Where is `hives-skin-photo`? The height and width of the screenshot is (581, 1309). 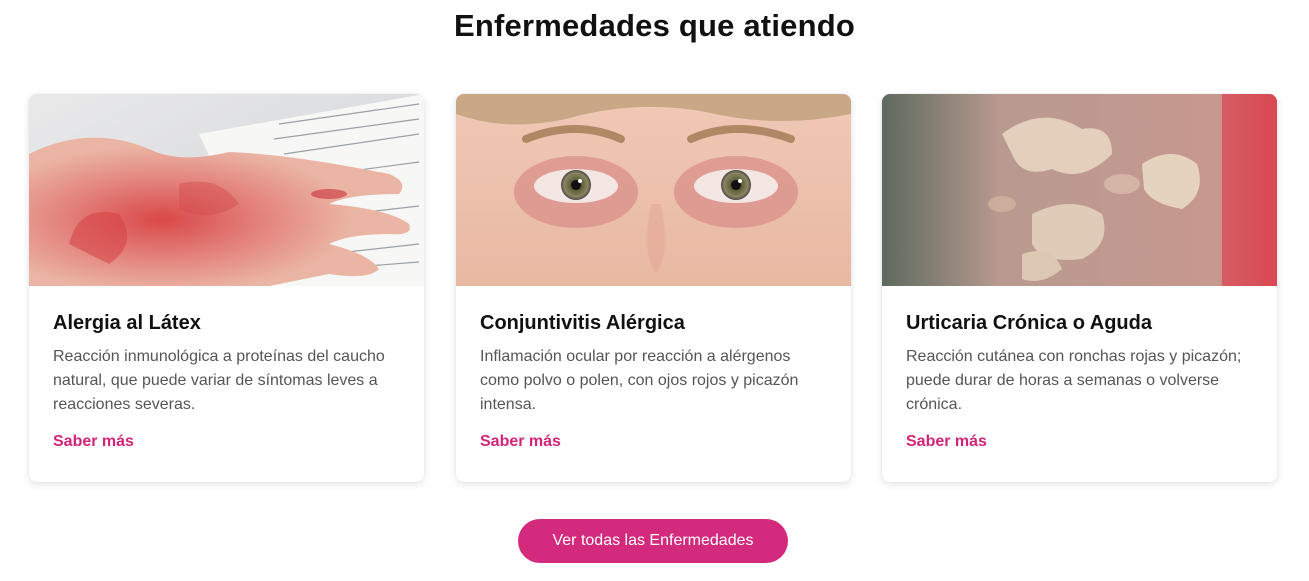 hives-skin-photo is located at coordinates (1079, 190).